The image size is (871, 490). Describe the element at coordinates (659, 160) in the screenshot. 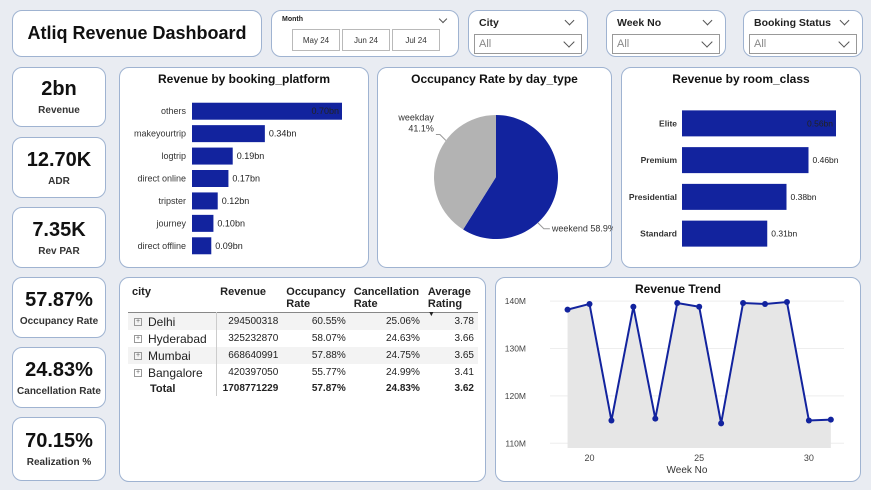

I see `category-label: Premium` at that location.